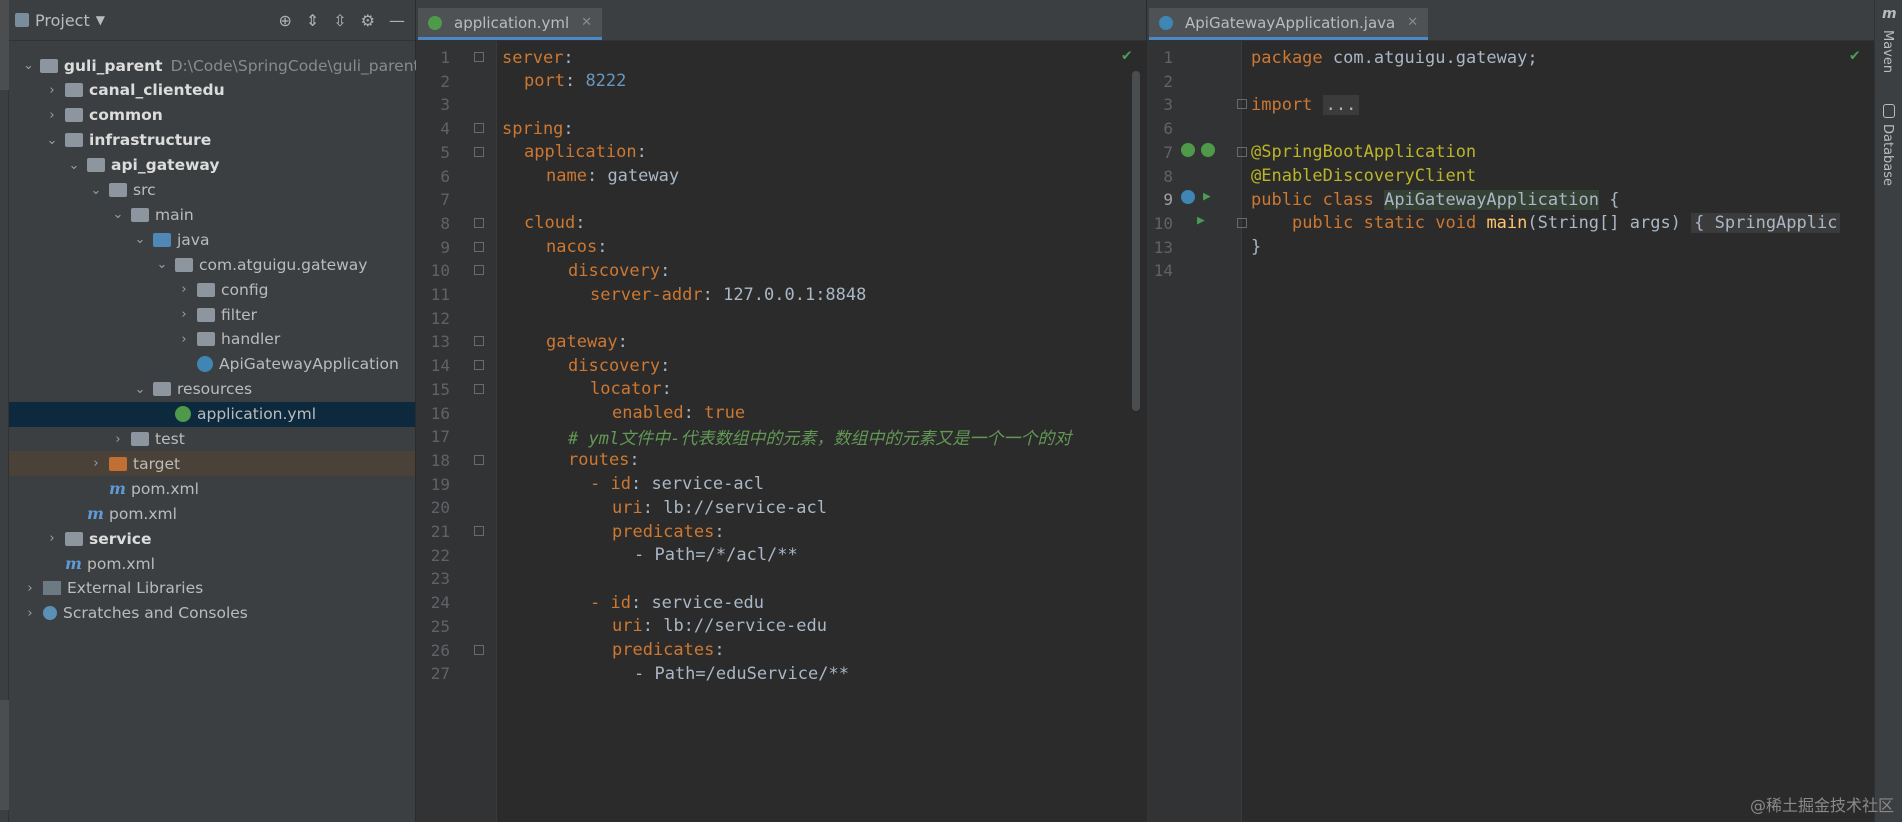  Describe the element at coordinates (150, 140) in the screenshot. I see `tree-item-label: infrastructure` at that location.